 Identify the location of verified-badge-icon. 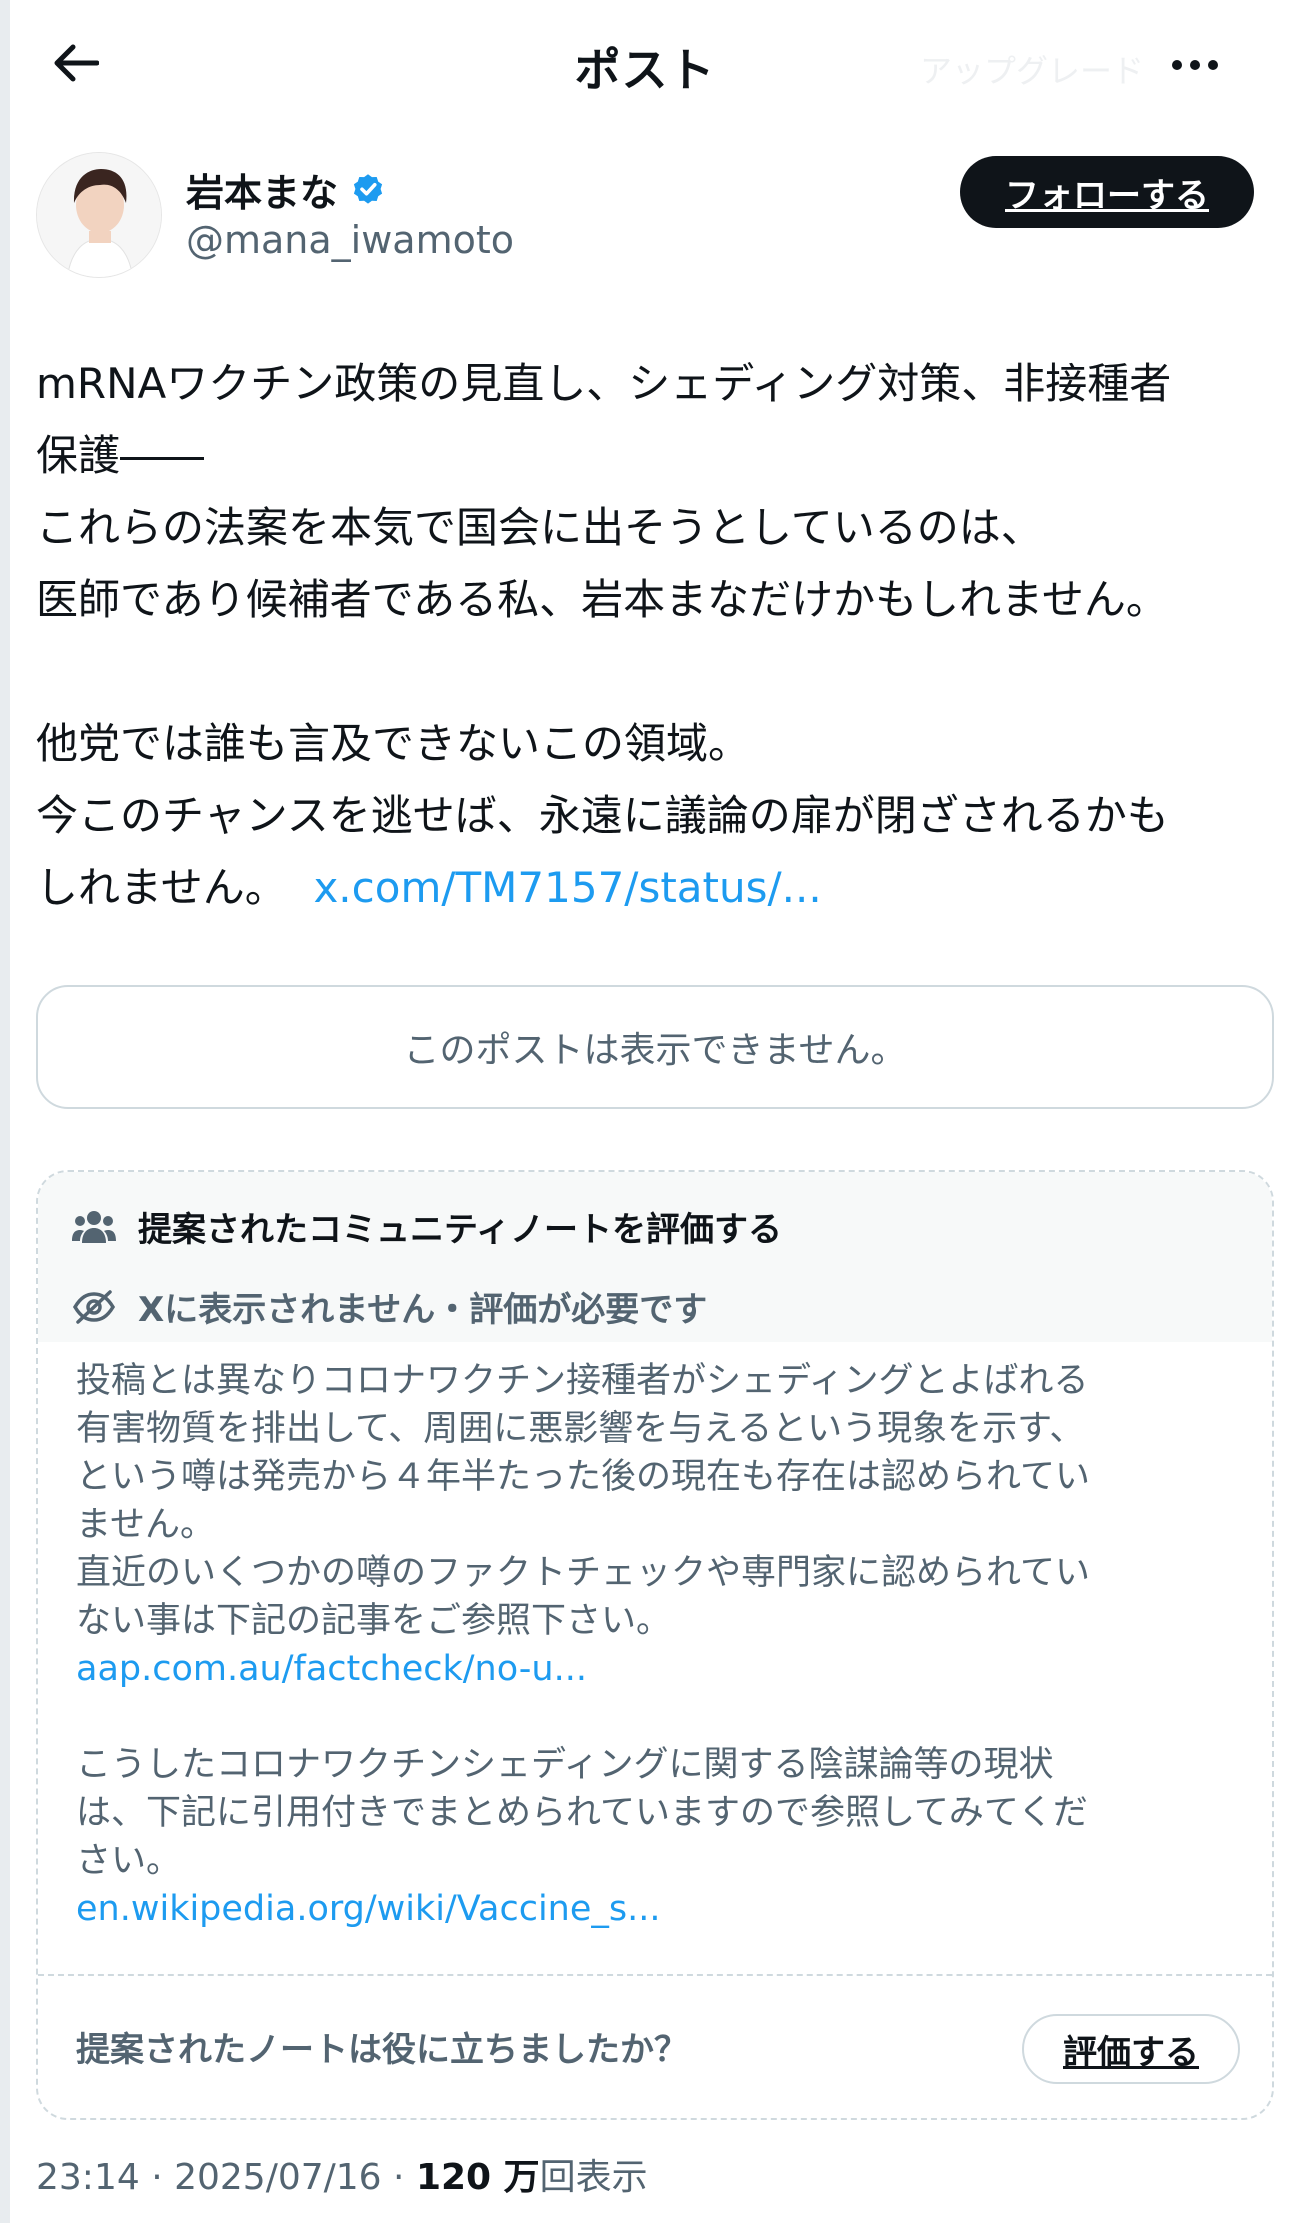
(368, 188).